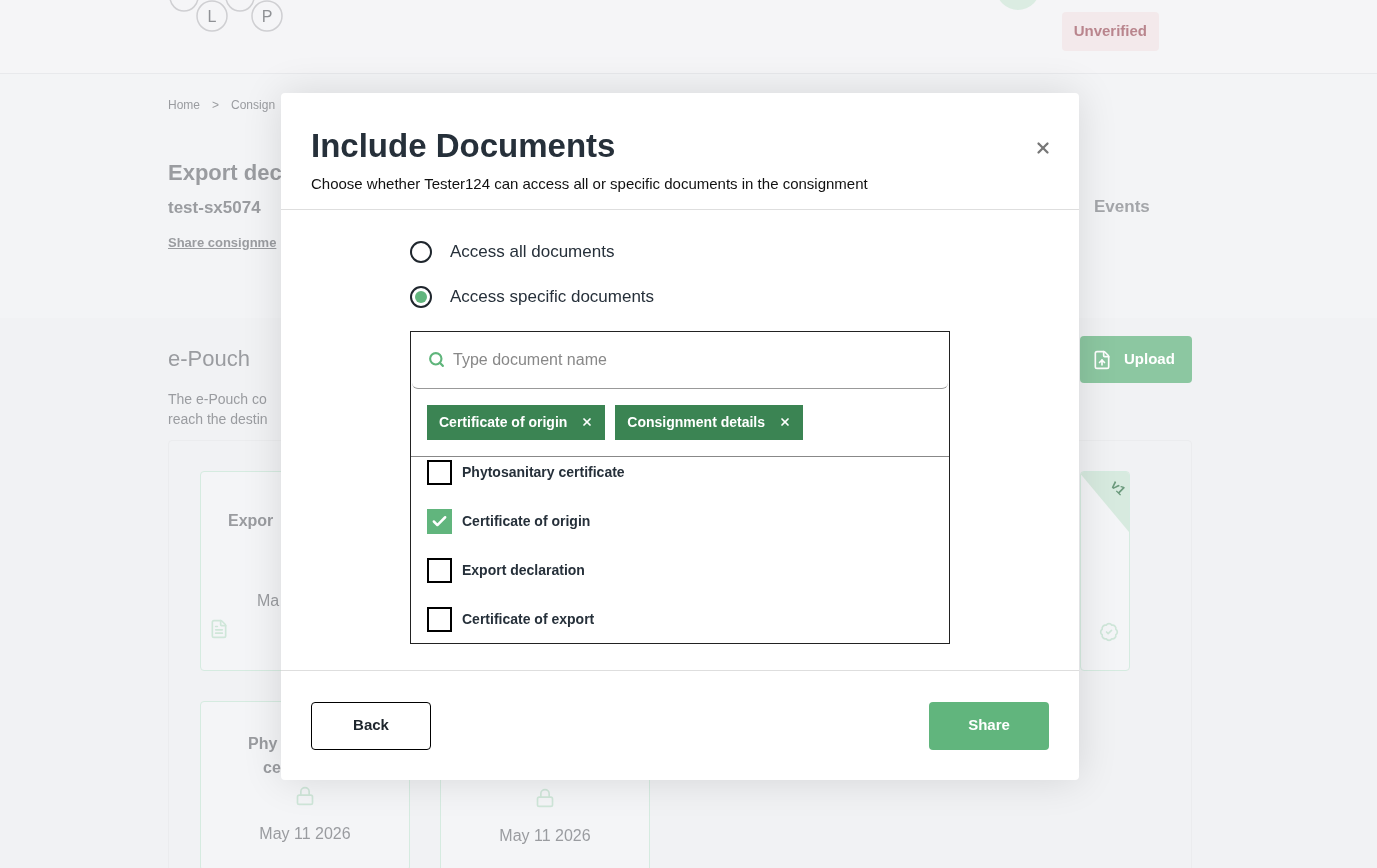 Image resolution: width=1377 pixels, height=868 pixels. I want to click on search-field: Type document name, so click(680, 360).